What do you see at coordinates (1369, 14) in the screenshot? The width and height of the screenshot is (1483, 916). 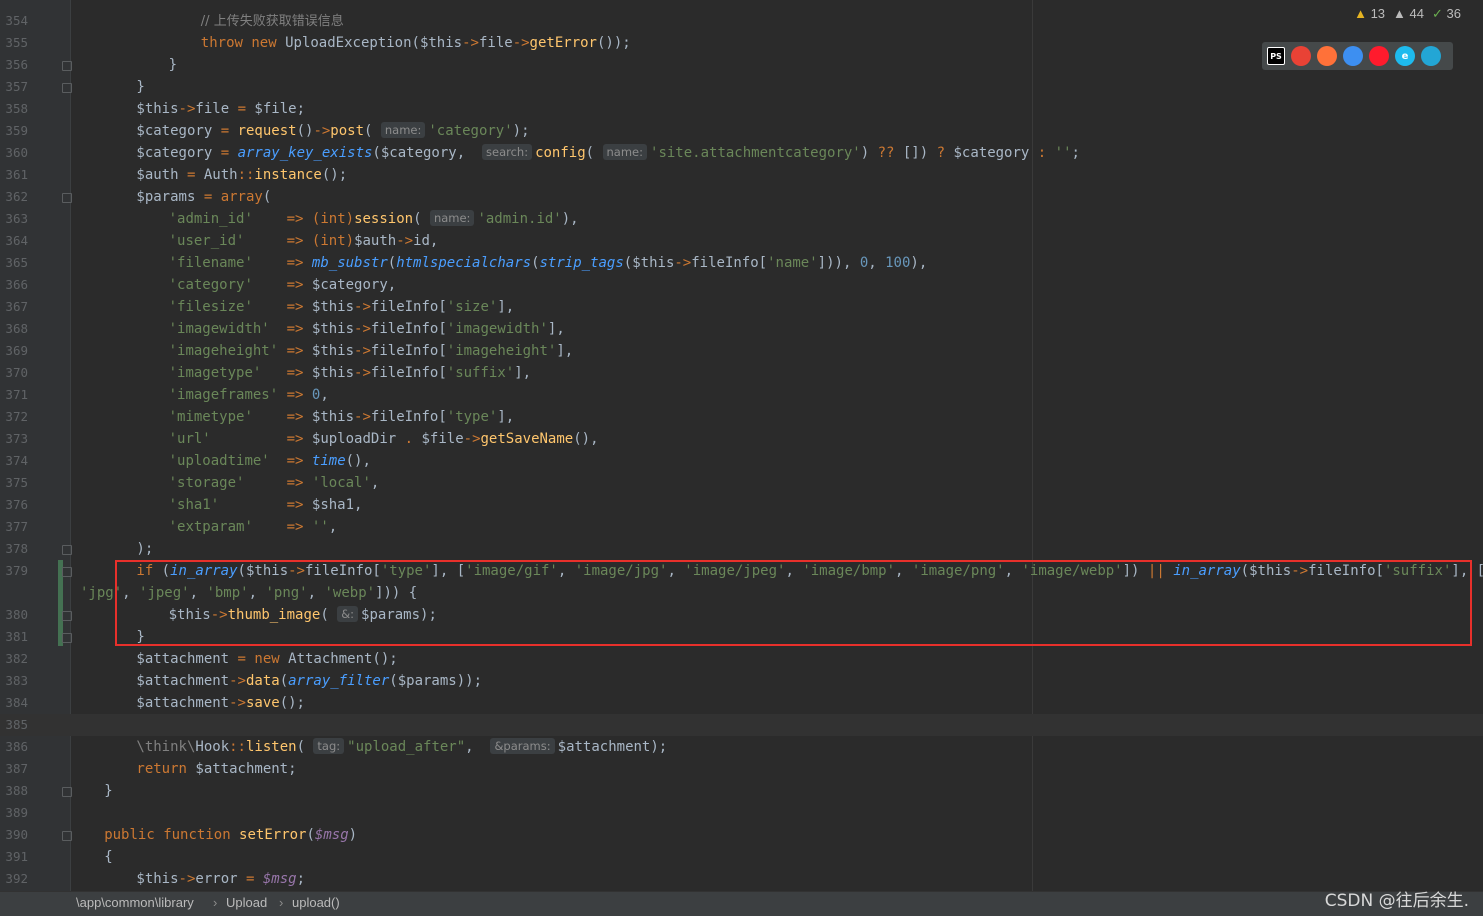 I see `warning-count: ▲ 13` at bounding box center [1369, 14].